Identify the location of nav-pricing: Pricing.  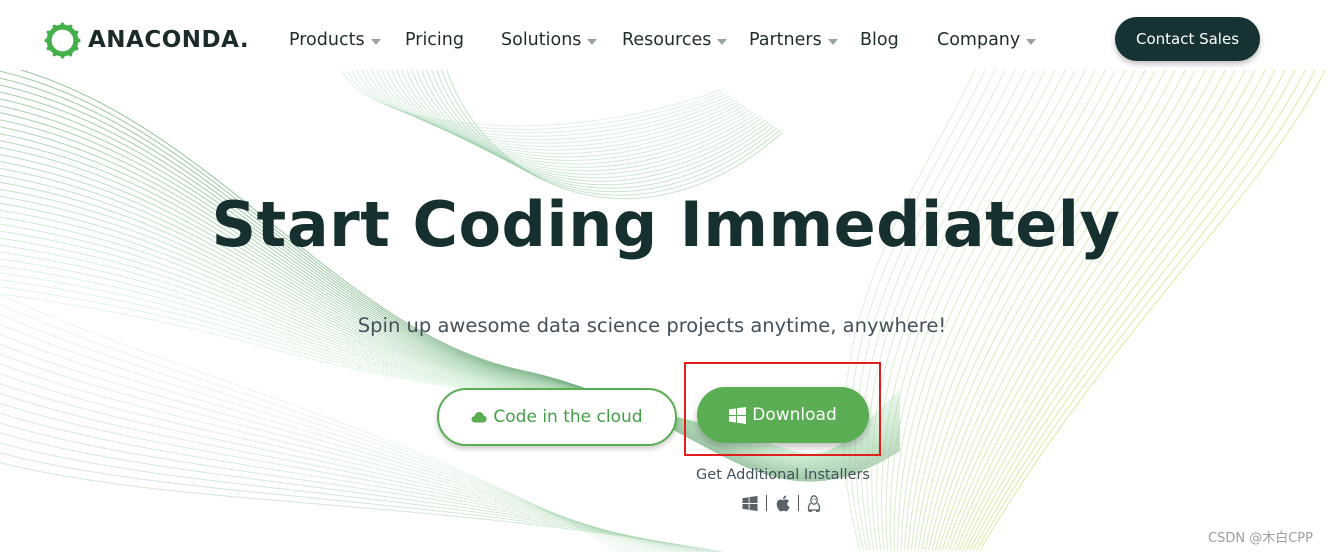
(434, 40).